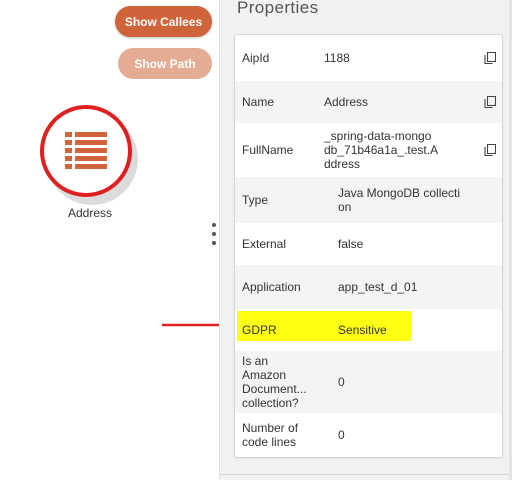 The image size is (512, 481). Describe the element at coordinates (368, 382) in the screenshot. I see `property-row-amazon-documentdb: Is an Amazon Document... collection? 0` at that location.